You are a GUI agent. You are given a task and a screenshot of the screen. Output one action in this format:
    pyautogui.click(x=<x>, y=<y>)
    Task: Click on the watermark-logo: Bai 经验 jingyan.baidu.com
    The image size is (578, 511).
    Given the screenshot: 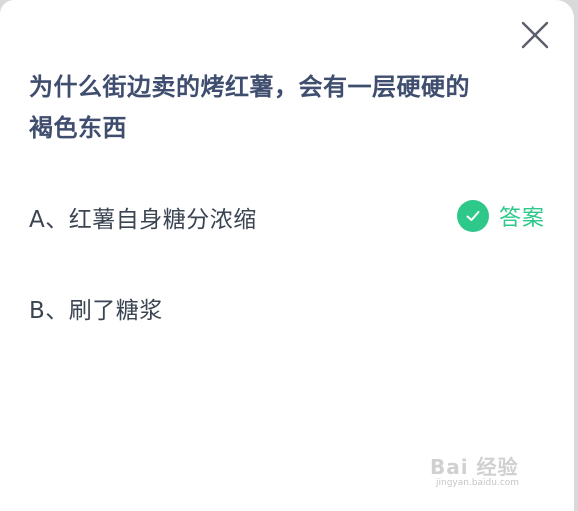 What is the action you would take?
    pyautogui.click(x=485, y=473)
    